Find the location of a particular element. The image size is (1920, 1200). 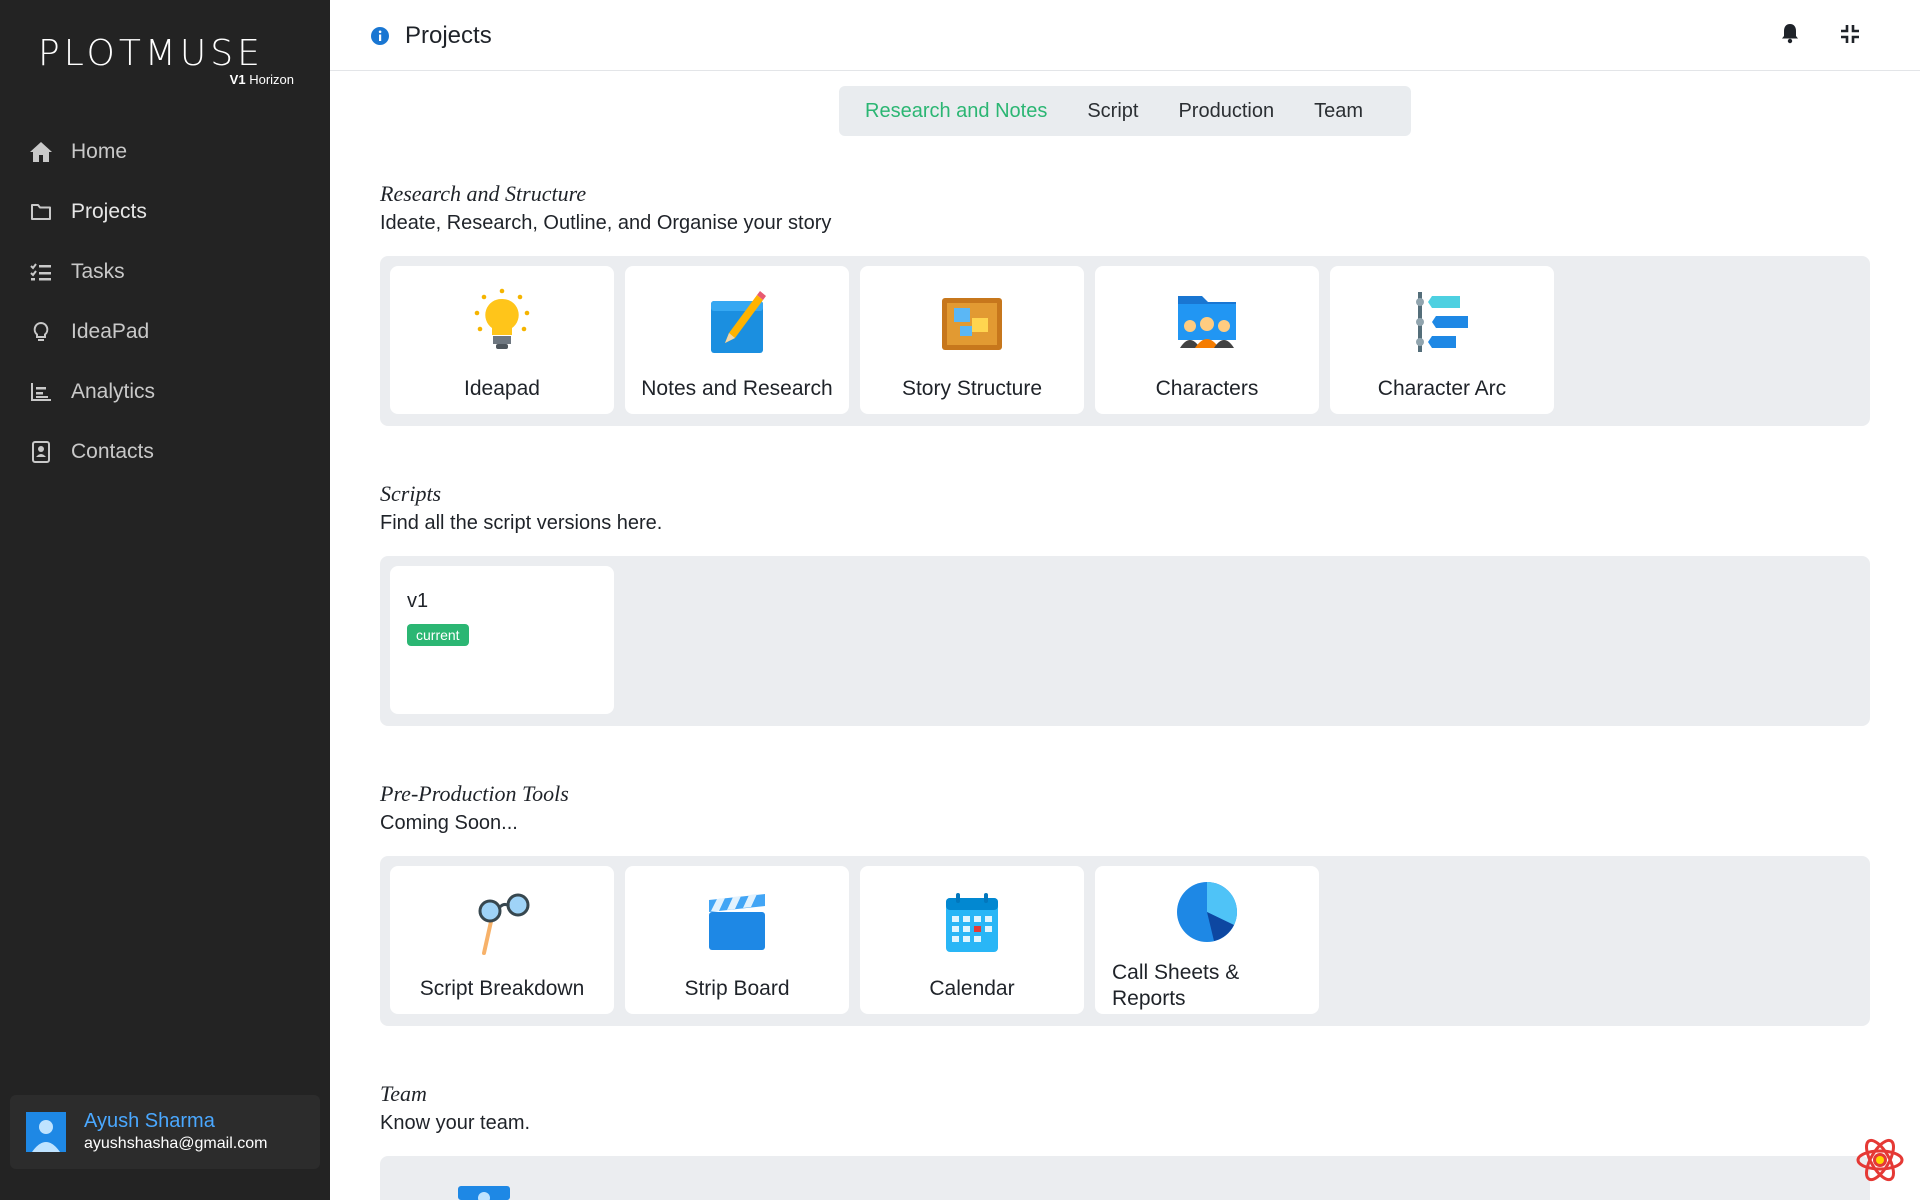

team-panel is located at coordinates (1125, 1178).